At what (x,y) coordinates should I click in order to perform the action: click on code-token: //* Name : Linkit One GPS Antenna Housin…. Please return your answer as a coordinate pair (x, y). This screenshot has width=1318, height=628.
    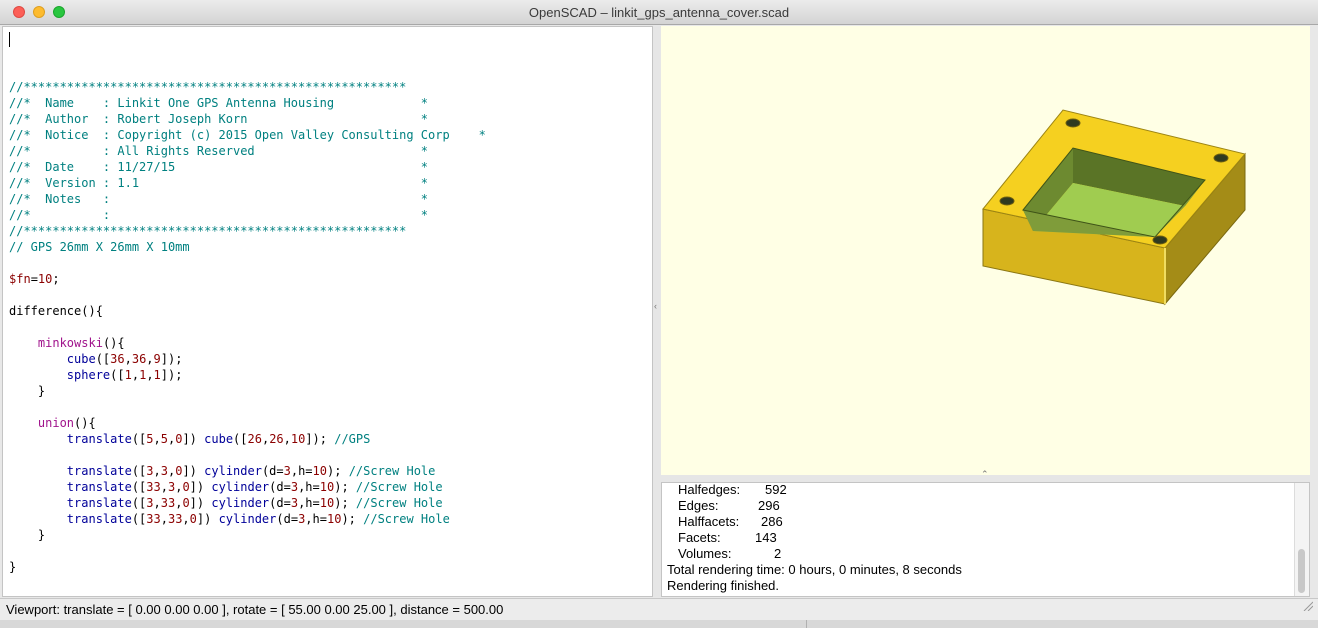
    Looking at the image, I should click on (219, 103).